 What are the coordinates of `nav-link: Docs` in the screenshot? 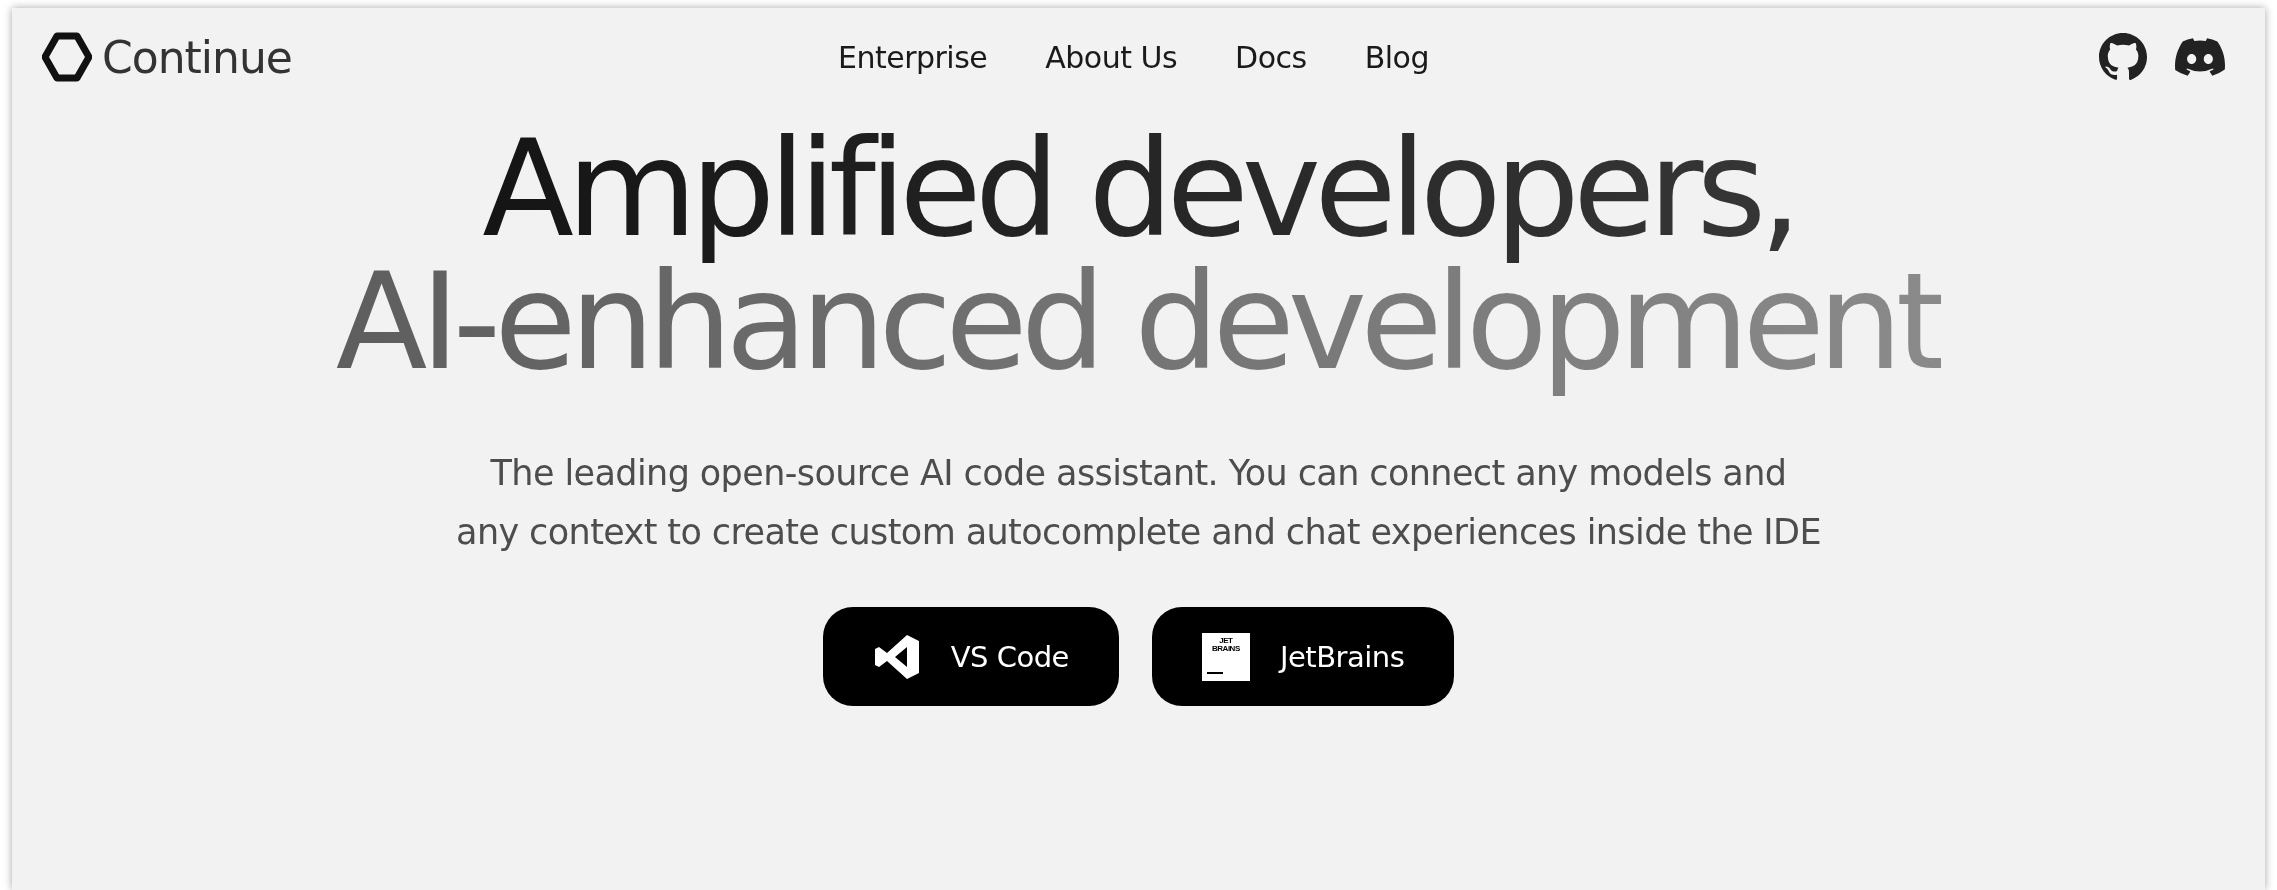 It's located at (1271, 57).